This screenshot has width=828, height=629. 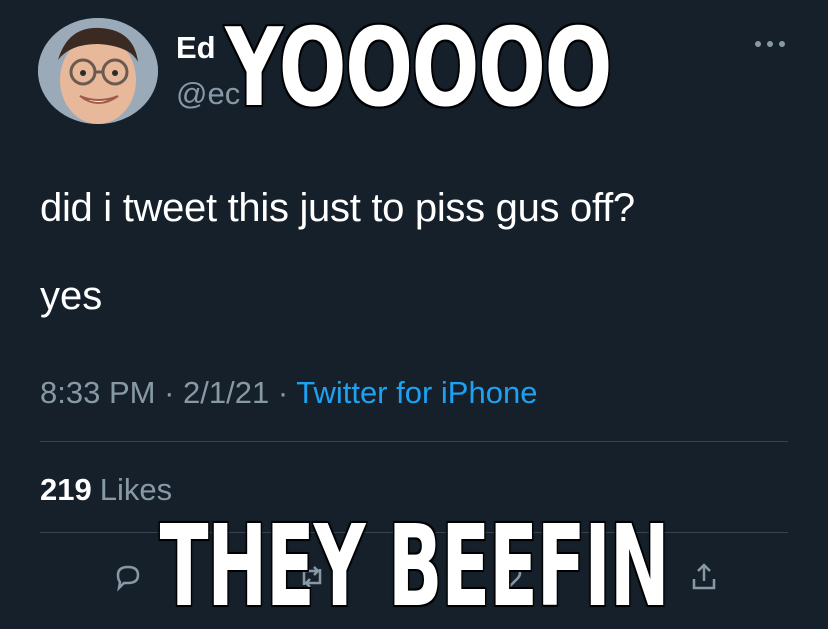 I want to click on tweet-meta: 8:33 PM · 2/1/21 · Twitter for iPhone, so click(x=288, y=393).